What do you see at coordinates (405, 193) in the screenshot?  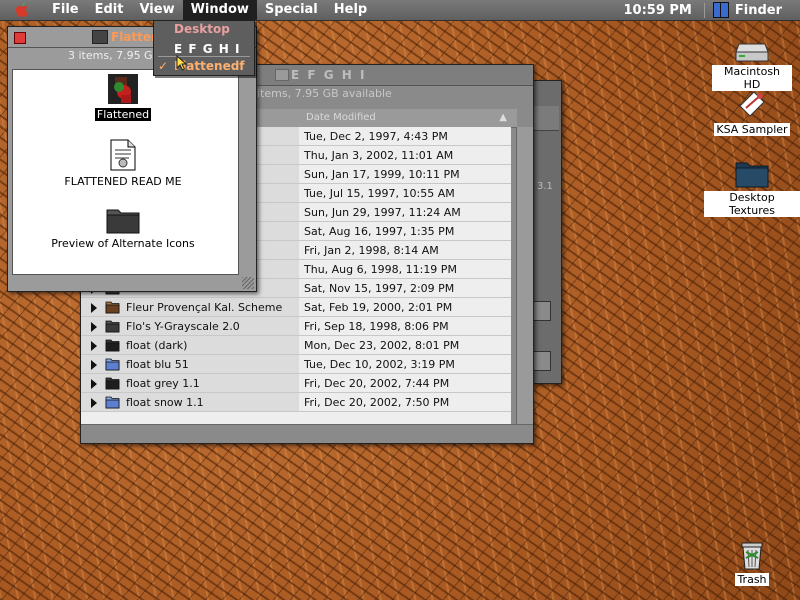 I see `date-cell: Tue, Jul 15, 1997, 10:55 AM` at bounding box center [405, 193].